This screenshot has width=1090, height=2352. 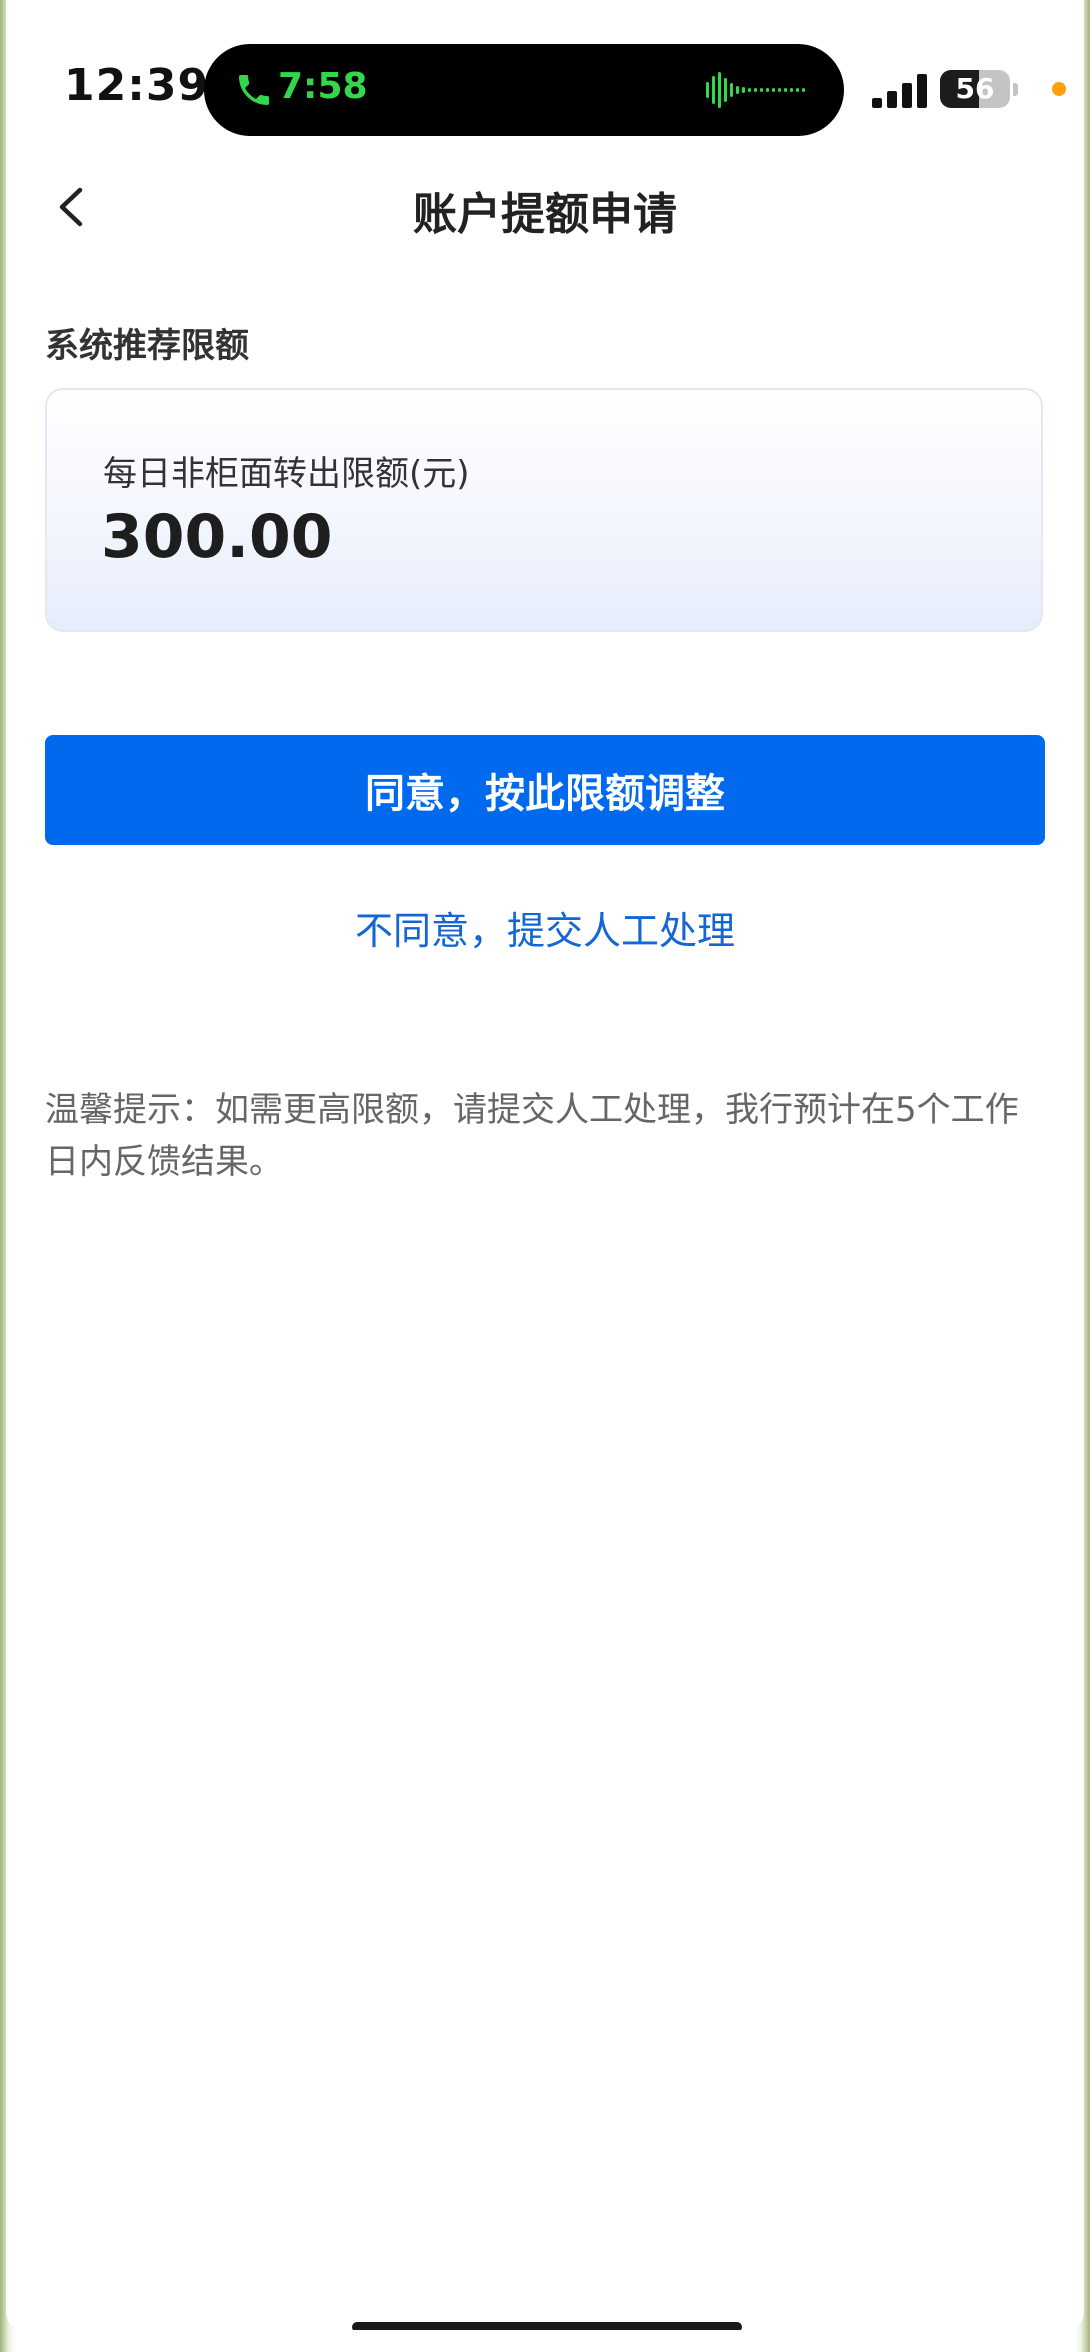 What do you see at coordinates (545, 927) in the screenshot?
I see `disagree-link: 不同意，提交人工处理` at bounding box center [545, 927].